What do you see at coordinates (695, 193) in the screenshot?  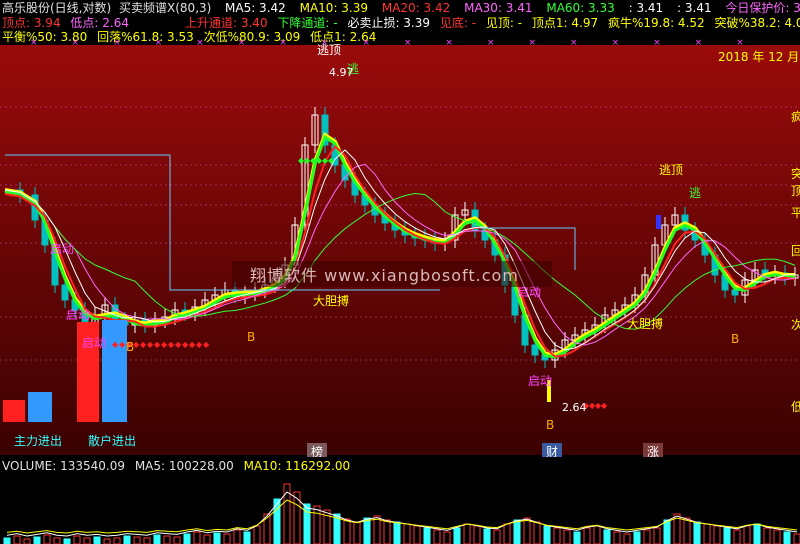 I see `escape-label-2: 逃` at bounding box center [695, 193].